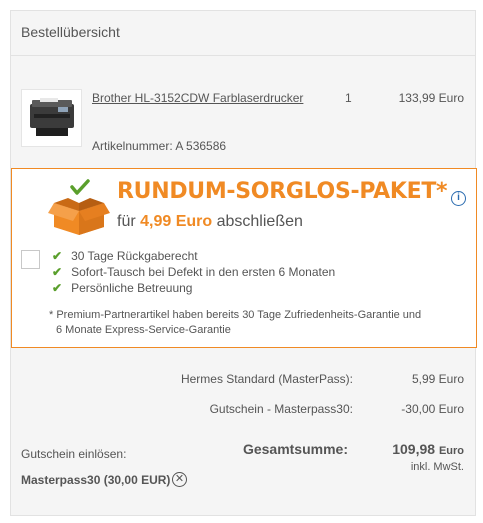  What do you see at coordinates (282, 191) in the screenshot?
I see `promo-title: RUNDUM-SORGLOS-PAKET*` at bounding box center [282, 191].